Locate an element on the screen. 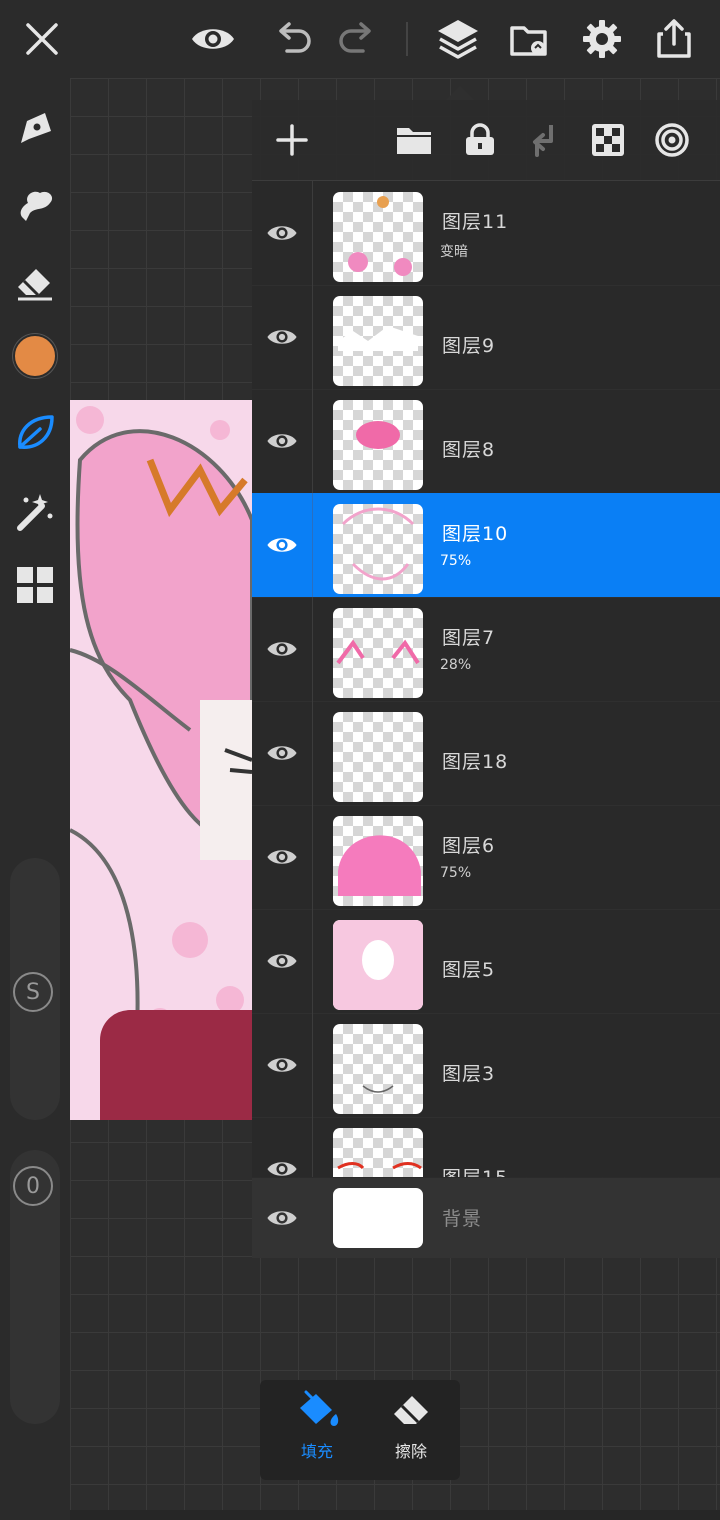 The height and width of the screenshot is (1520, 720). toolbar-divider is located at coordinates (407, 39).